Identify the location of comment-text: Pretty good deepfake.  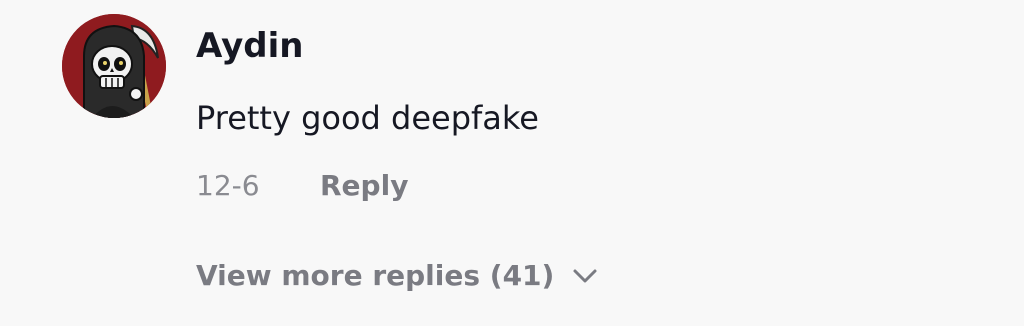
(367, 118).